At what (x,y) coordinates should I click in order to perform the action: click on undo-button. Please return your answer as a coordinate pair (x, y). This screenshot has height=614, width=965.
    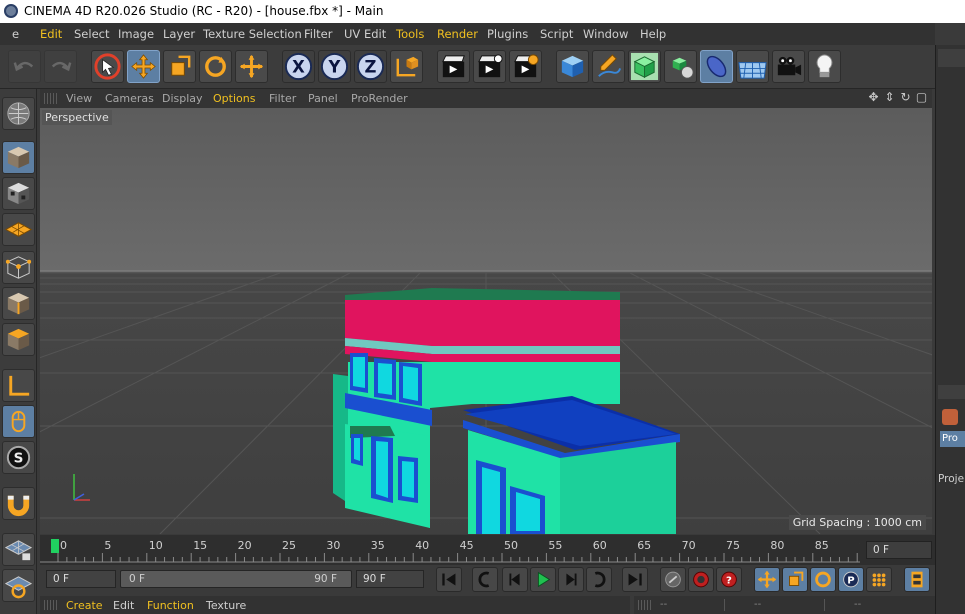
    Looking at the image, I should click on (24, 66).